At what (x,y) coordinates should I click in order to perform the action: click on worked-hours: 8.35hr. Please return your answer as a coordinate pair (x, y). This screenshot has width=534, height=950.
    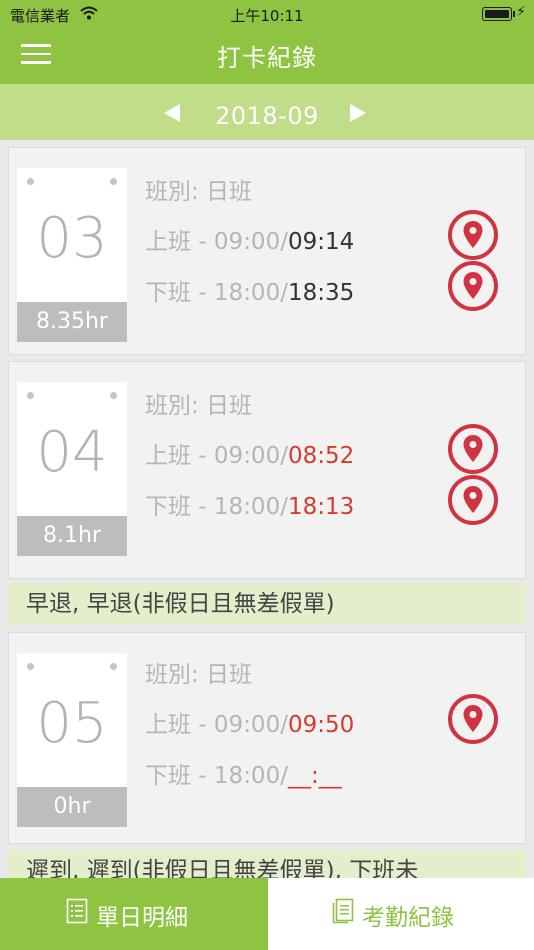
    Looking at the image, I should click on (72, 322).